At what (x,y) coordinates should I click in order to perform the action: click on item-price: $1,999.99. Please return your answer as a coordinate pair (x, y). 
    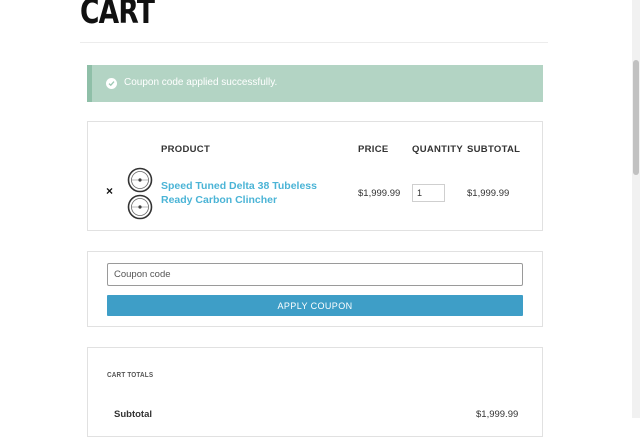
    Looking at the image, I should click on (379, 193).